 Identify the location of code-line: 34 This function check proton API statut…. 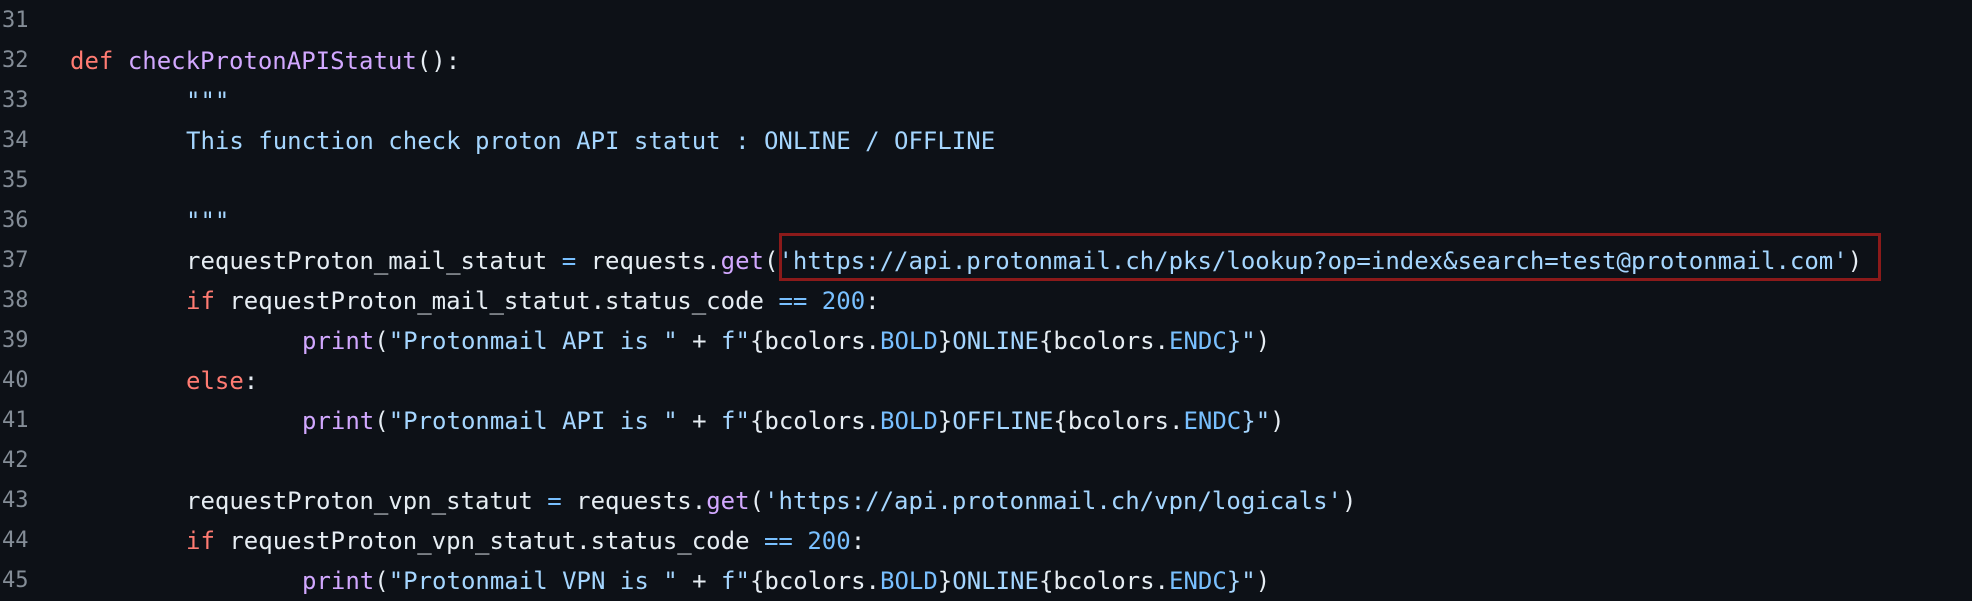
(986, 141).